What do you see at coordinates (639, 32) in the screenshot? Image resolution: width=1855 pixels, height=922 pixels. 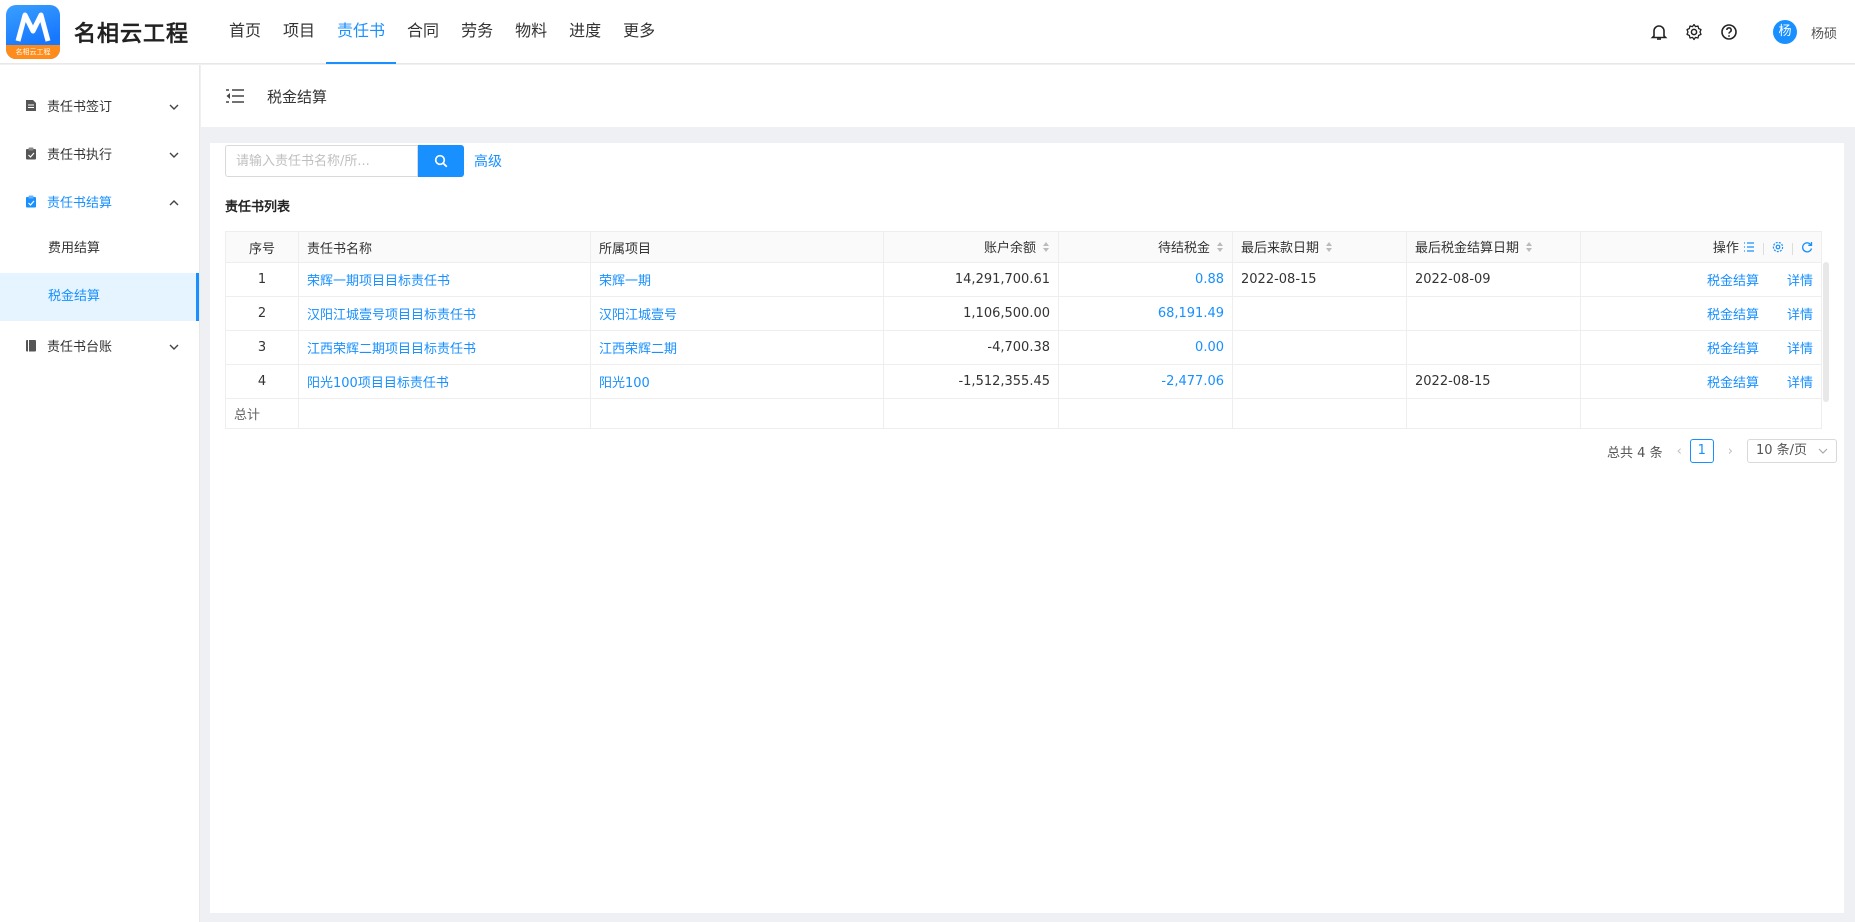 I see `nav-item-7: 更多` at bounding box center [639, 32].